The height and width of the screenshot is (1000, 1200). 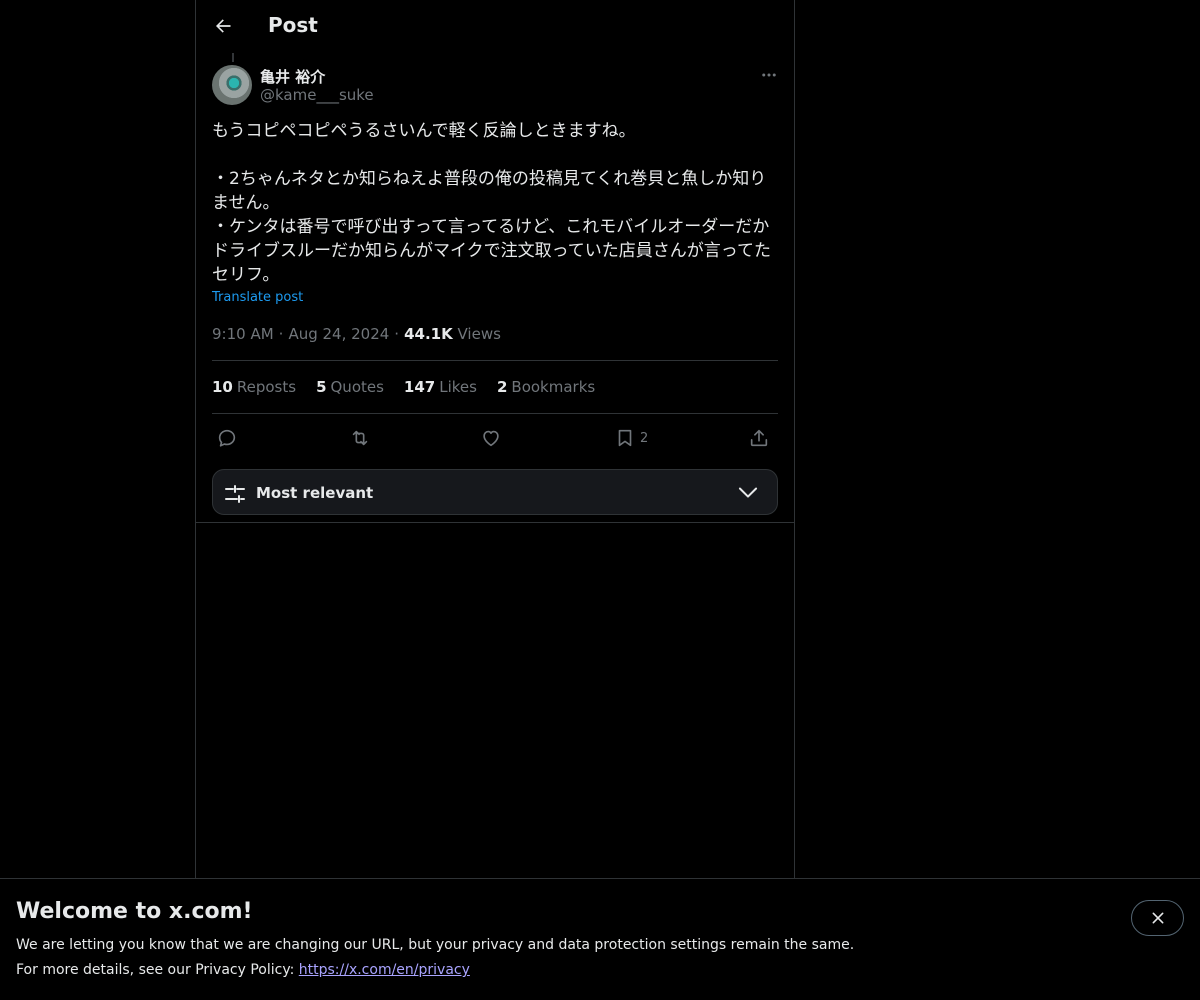 What do you see at coordinates (384, 970) in the screenshot?
I see `privacy-policy-link: https://x.com/en/privacy` at bounding box center [384, 970].